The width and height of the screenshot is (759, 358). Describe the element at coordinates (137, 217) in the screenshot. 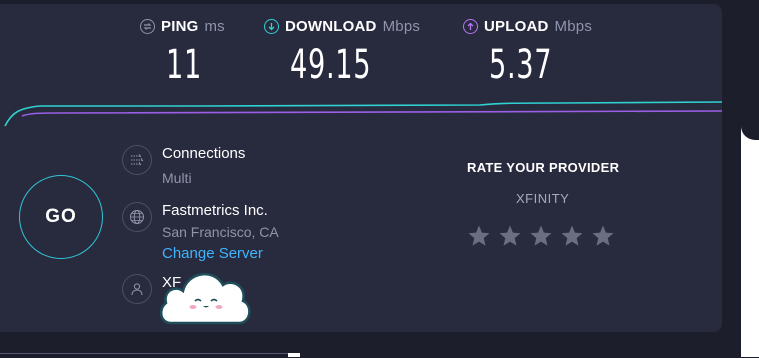

I see `globe-icon` at that location.